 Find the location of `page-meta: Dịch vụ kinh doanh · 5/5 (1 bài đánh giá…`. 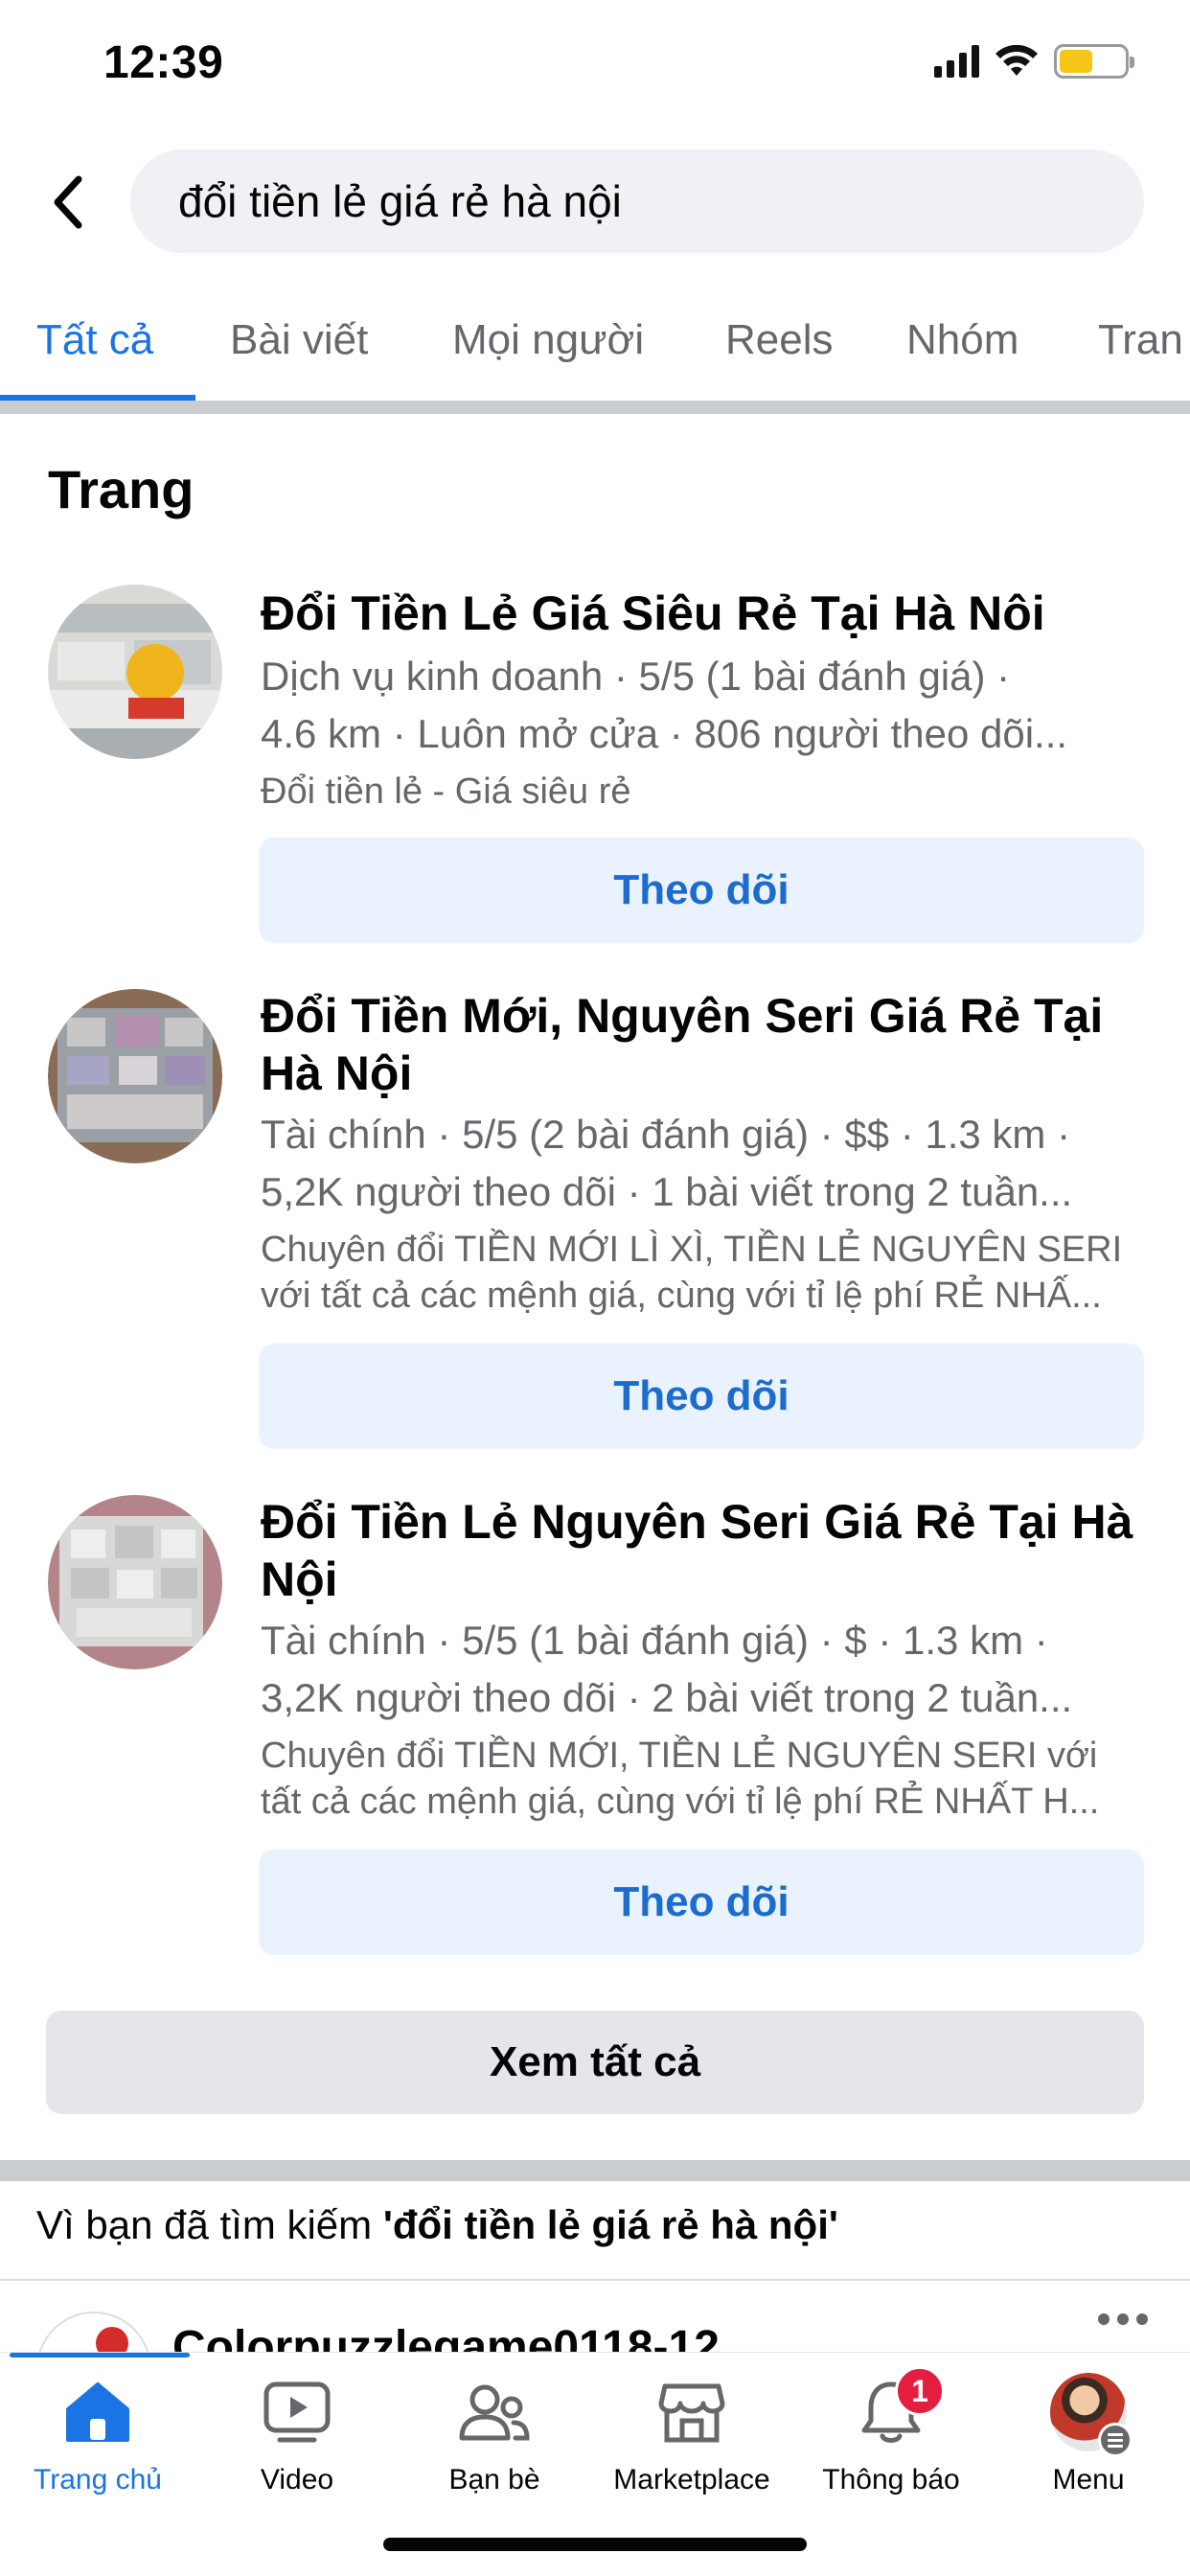

page-meta: Dịch vụ kinh doanh · 5/5 (1 bài đánh giá… is located at coordinates (636, 676).